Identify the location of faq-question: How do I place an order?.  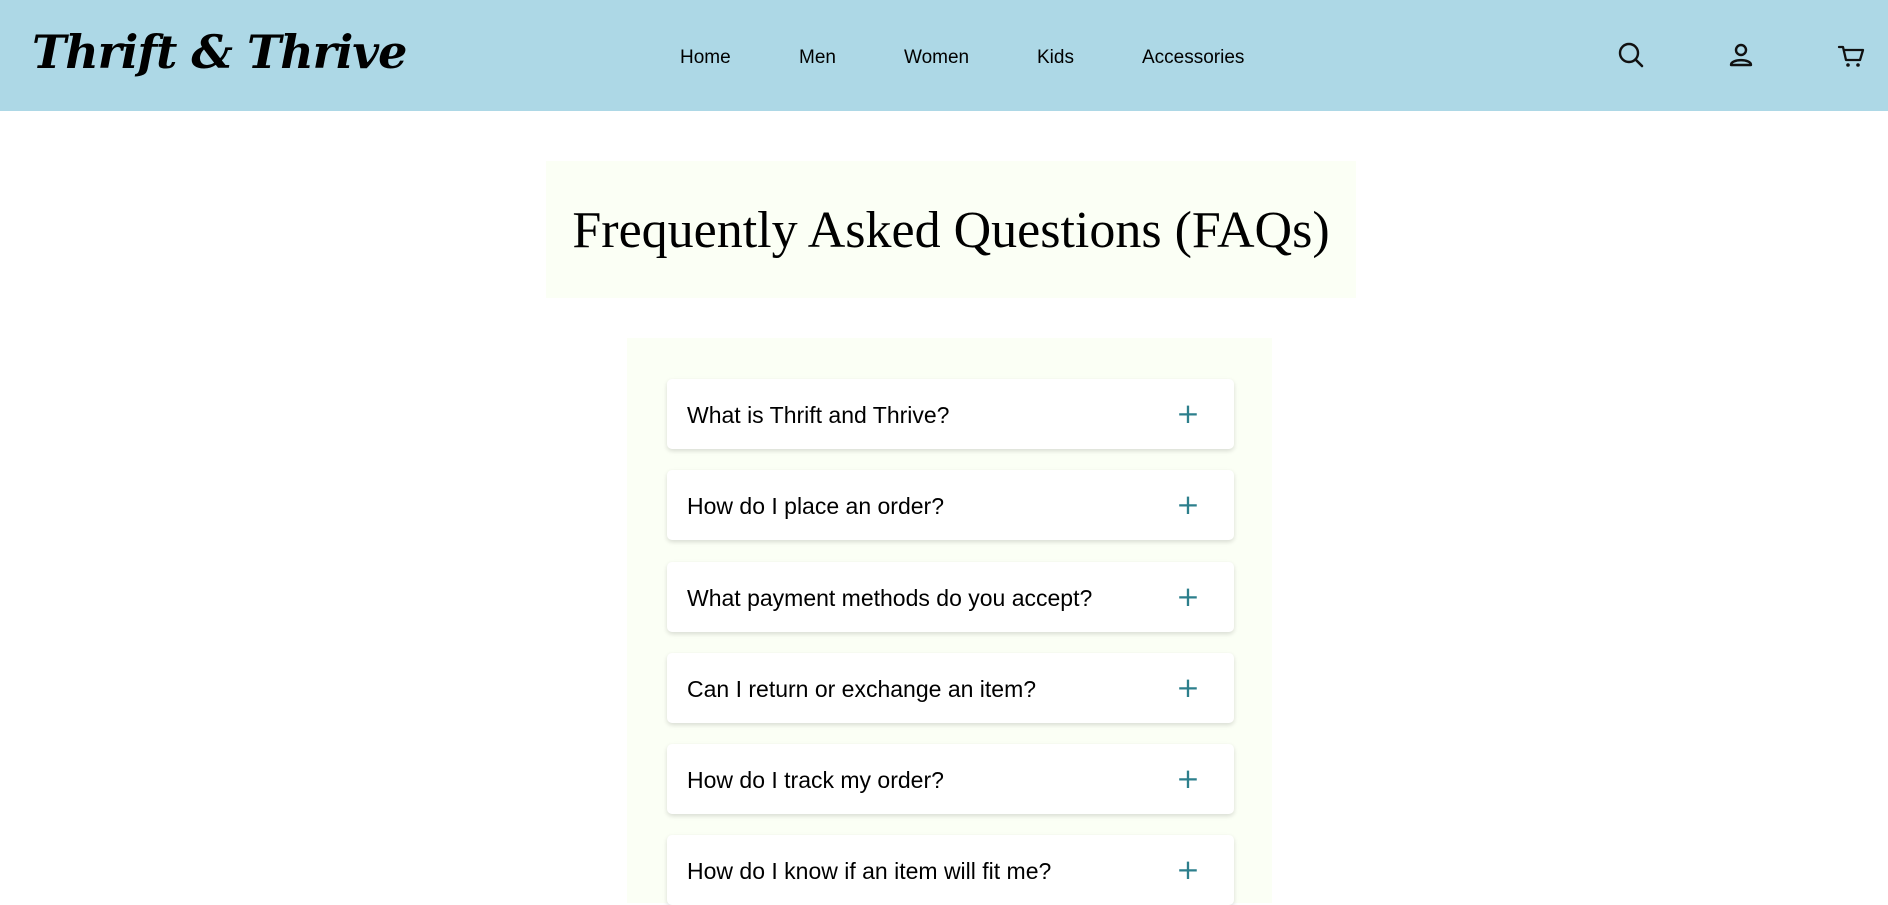
(815, 506).